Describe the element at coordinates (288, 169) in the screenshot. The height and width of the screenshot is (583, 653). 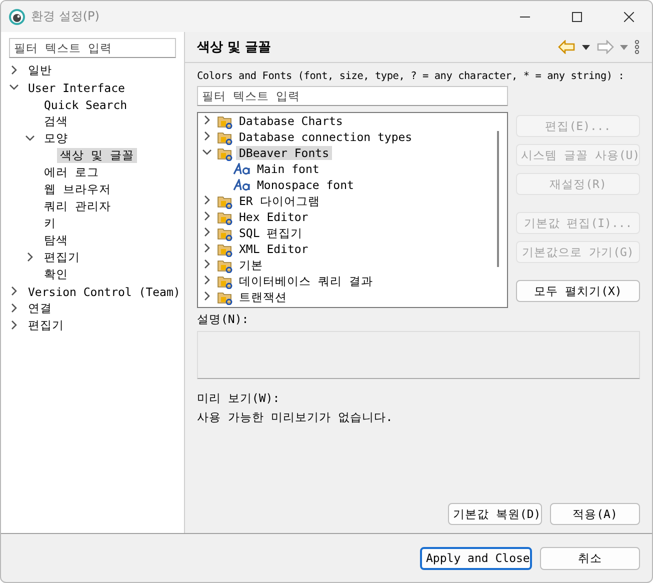
I see `tree-item: Main font` at that location.